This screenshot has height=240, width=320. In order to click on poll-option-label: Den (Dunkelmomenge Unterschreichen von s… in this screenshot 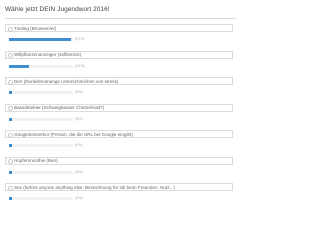, I will do `click(66, 81)`.